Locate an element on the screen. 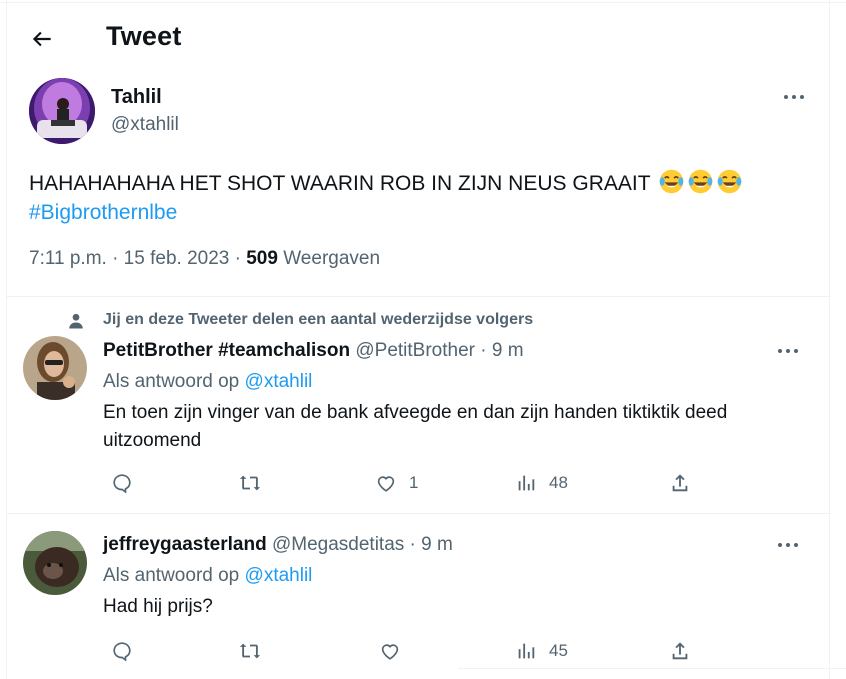  reply-author-name: PetitBrother #teamchalison is located at coordinates (226, 350).